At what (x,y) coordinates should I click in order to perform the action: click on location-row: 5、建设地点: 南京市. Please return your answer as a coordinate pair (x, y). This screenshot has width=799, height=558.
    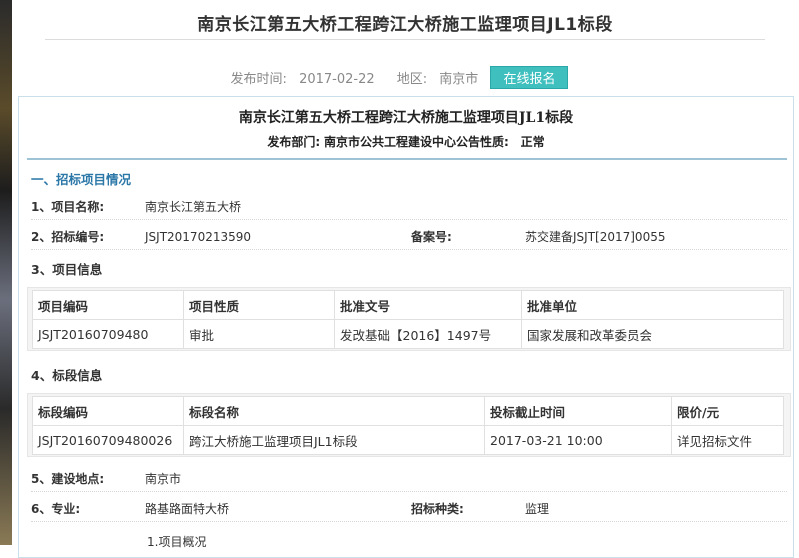
    Looking at the image, I should click on (409, 479).